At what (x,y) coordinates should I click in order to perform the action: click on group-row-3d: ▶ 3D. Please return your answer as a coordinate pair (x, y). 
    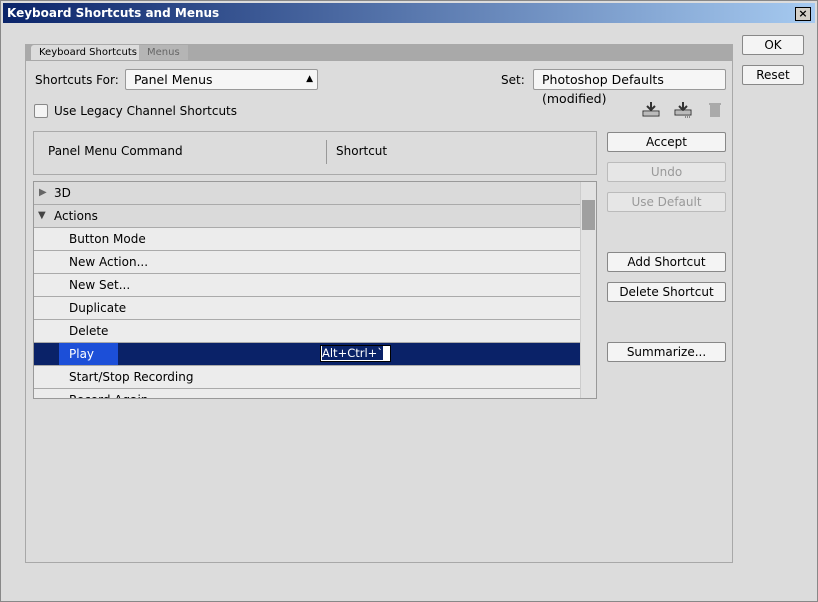
    Looking at the image, I should click on (307, 193).